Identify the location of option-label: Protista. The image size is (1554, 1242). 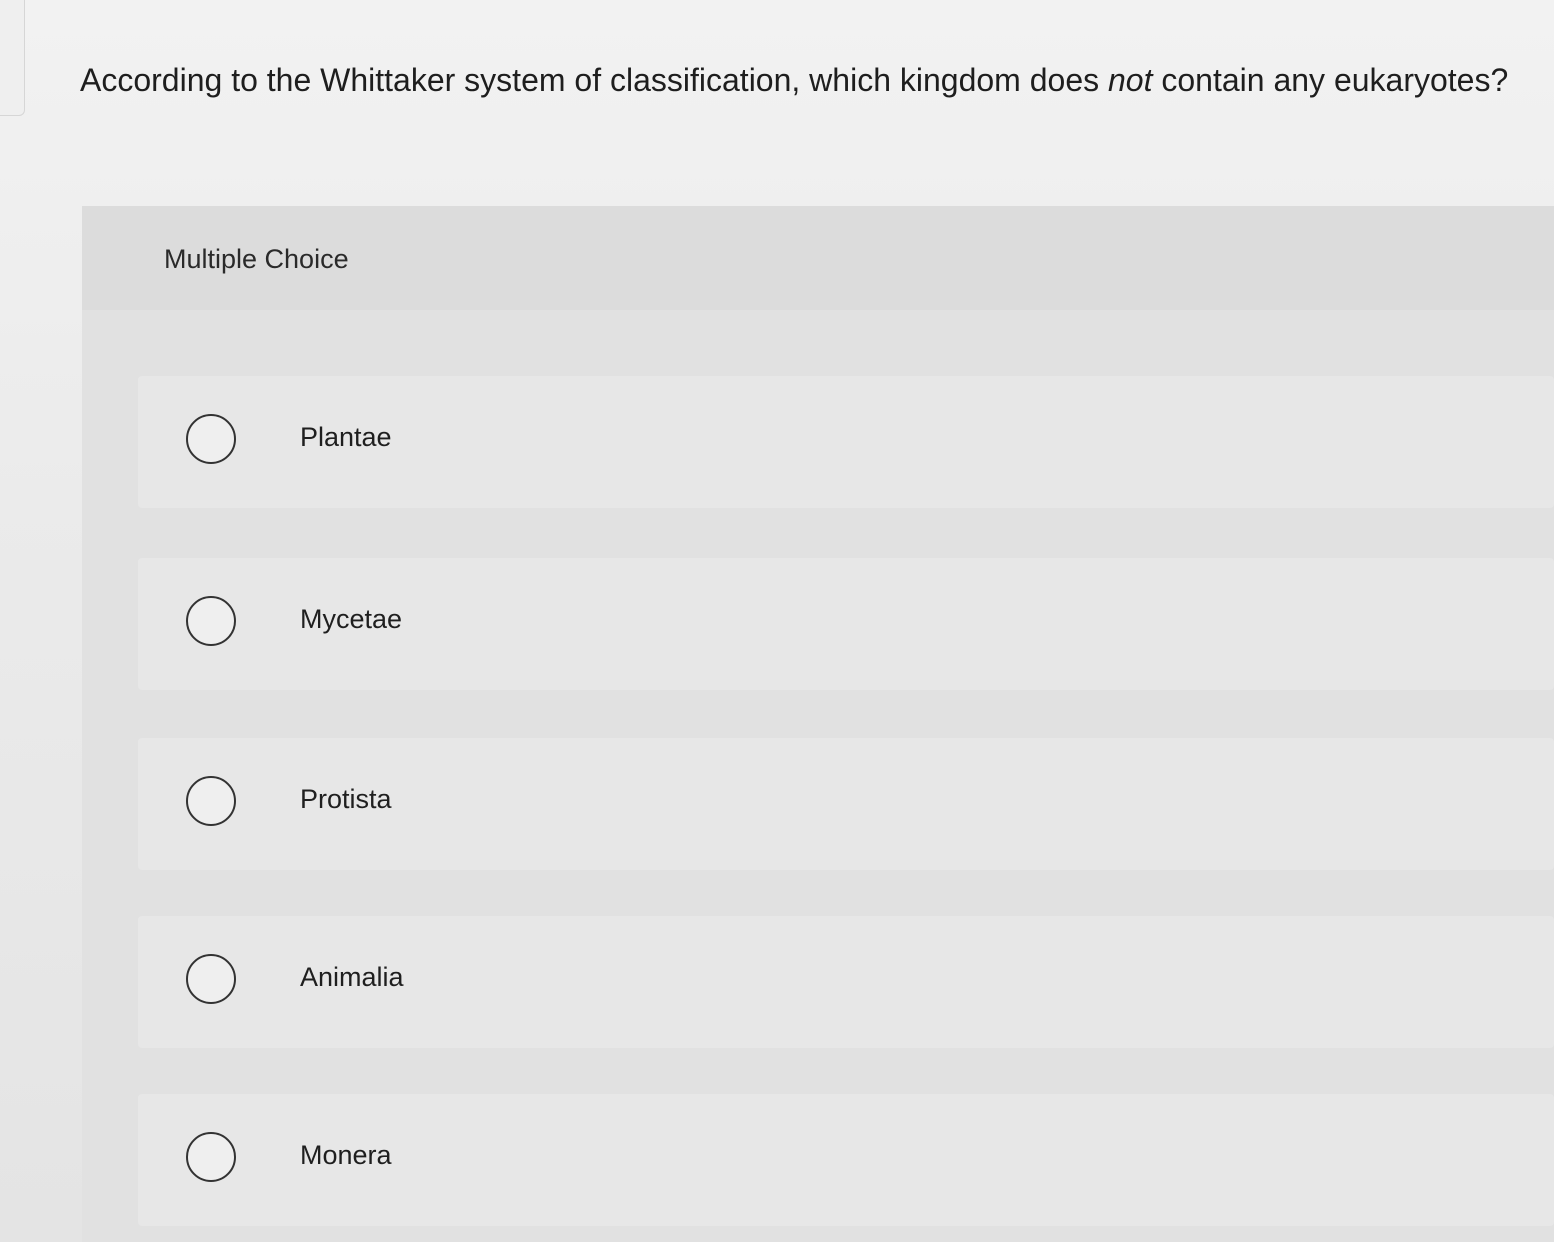
(346, 799).